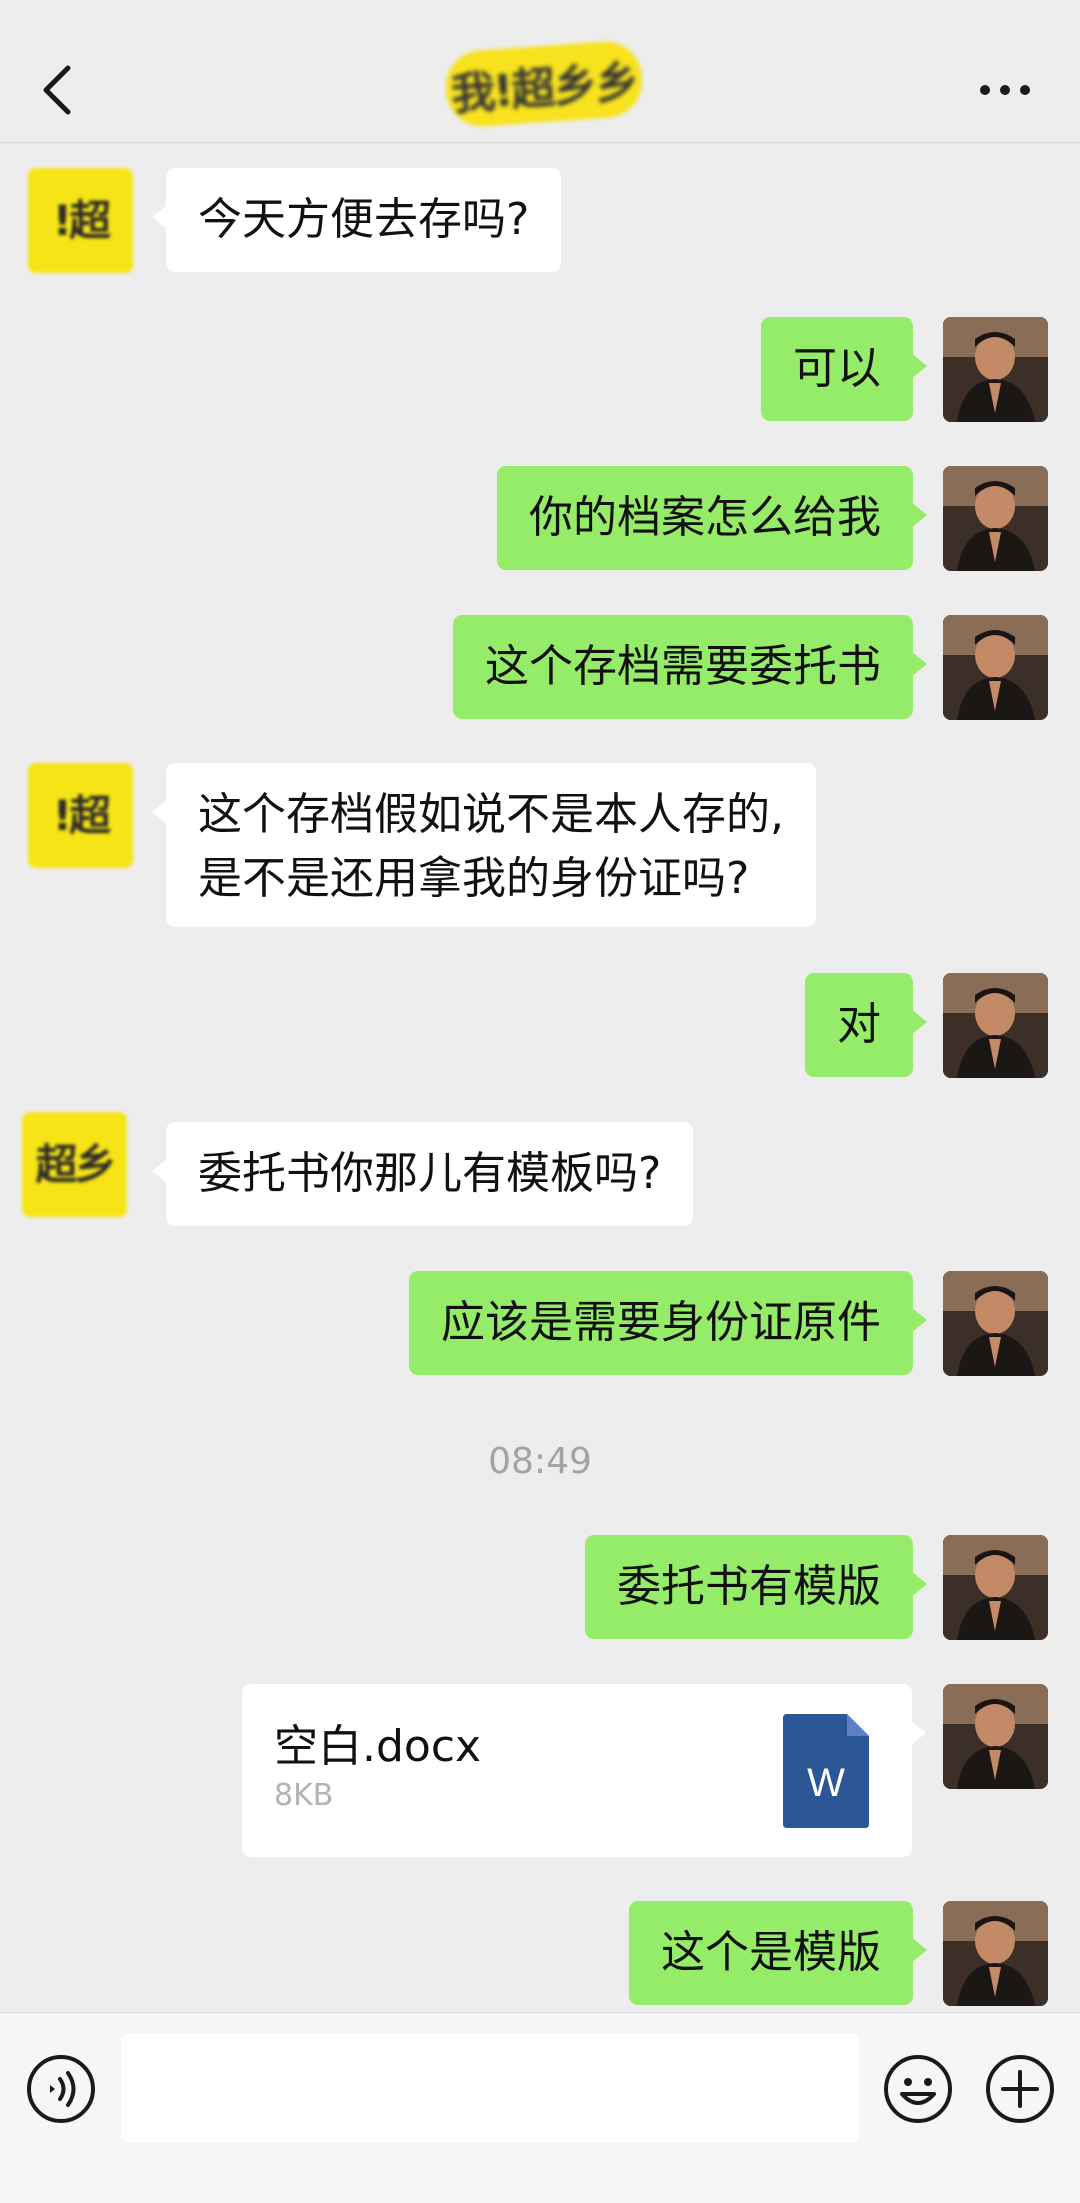  What do you see at coordinates (58, 90) in the screenshot?
I see `chevron-left-icon` at bounding box center [58, 90].